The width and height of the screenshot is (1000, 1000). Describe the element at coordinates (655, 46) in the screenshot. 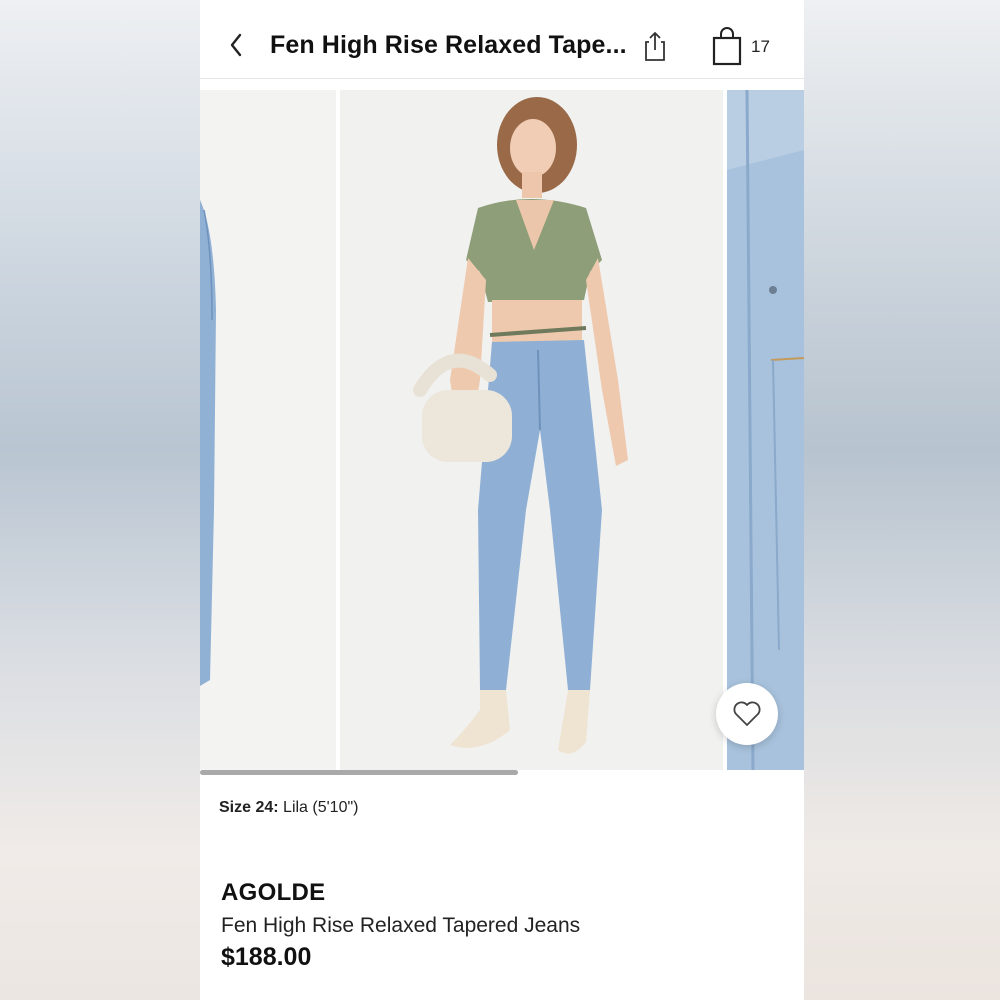

I see `share-icon` at that location.